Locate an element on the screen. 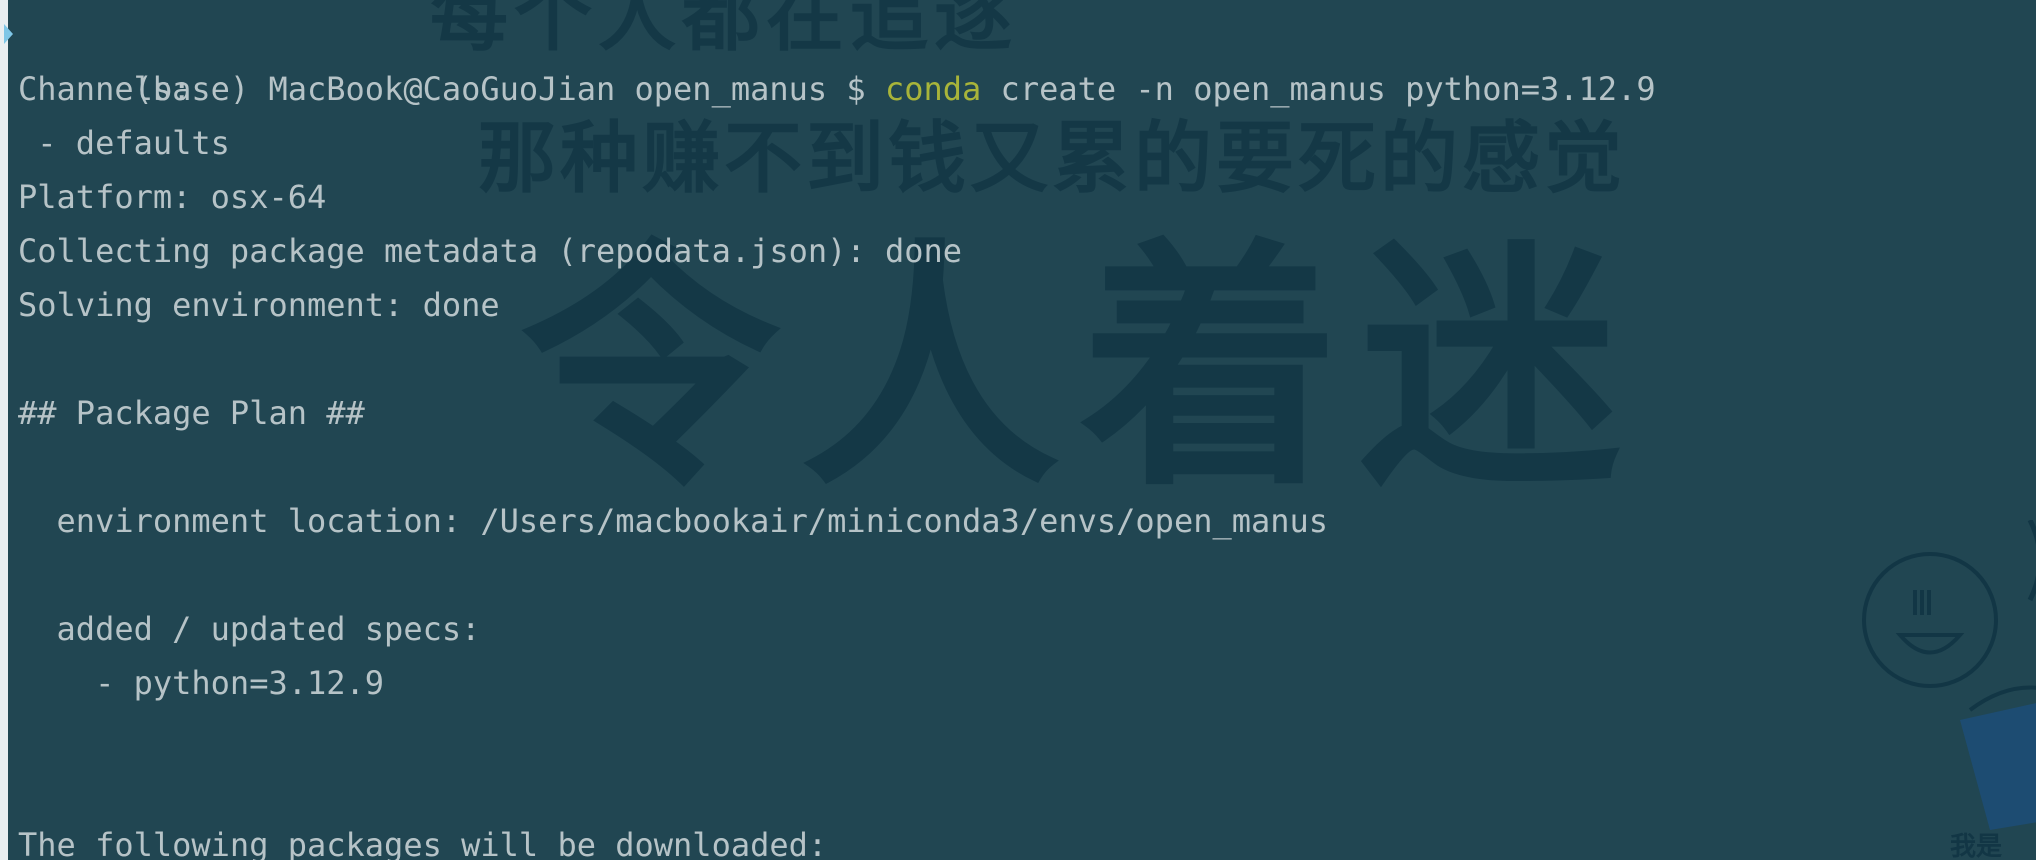  output-line: Solving environment: done is located at coordinates (259, 305).